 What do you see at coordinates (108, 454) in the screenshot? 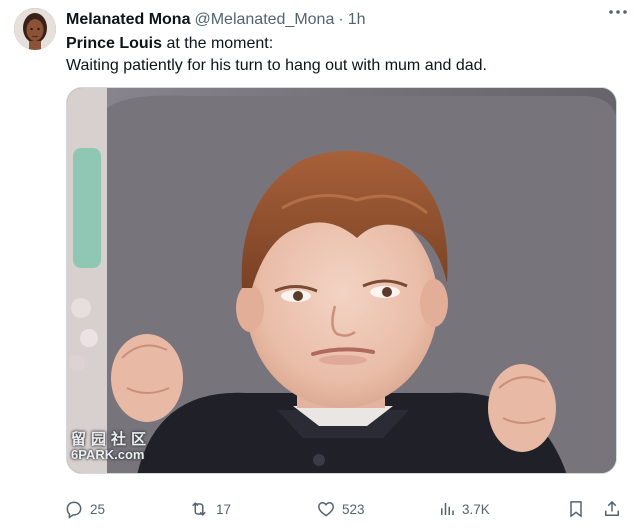
I see `watermark-en: 6PARK.com` at bounding box center [108, 454].